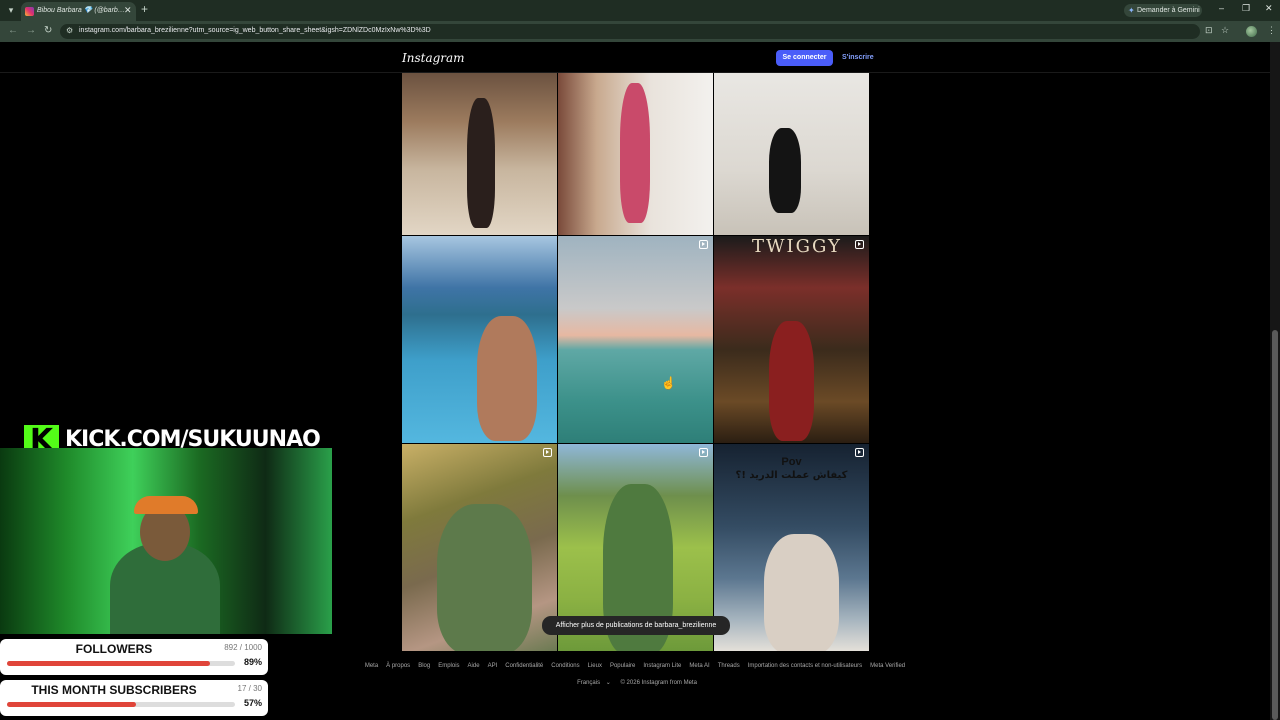 The image size is (1280, 720). Describe the element at coordinates (252, 662) in the screenshot. I see `followers-percent: 89%` at that location.